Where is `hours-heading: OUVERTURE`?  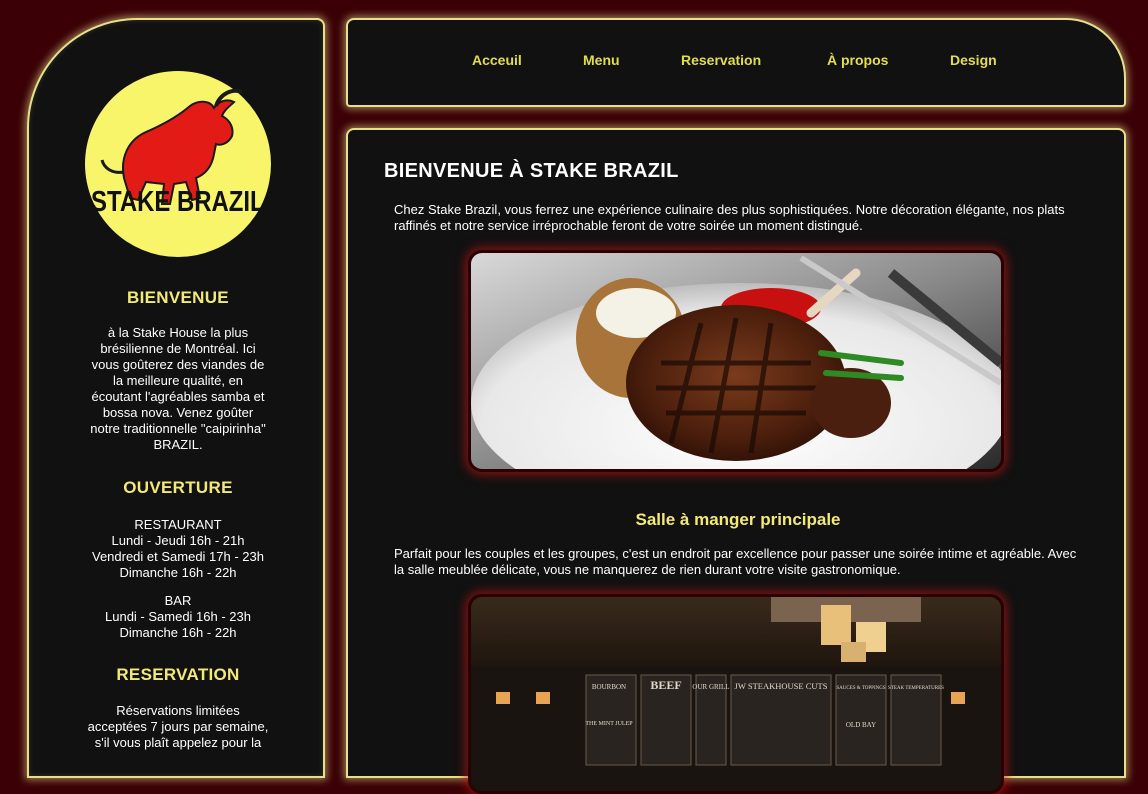 hours-heading: OUVERTURE is located at coordinates (178, 487).